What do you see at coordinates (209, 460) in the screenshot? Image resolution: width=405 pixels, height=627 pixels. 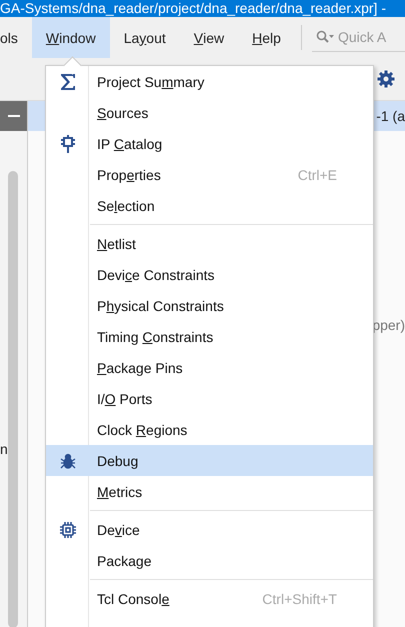 I see `menu-item: Debug` at bounding box center [209, 460].